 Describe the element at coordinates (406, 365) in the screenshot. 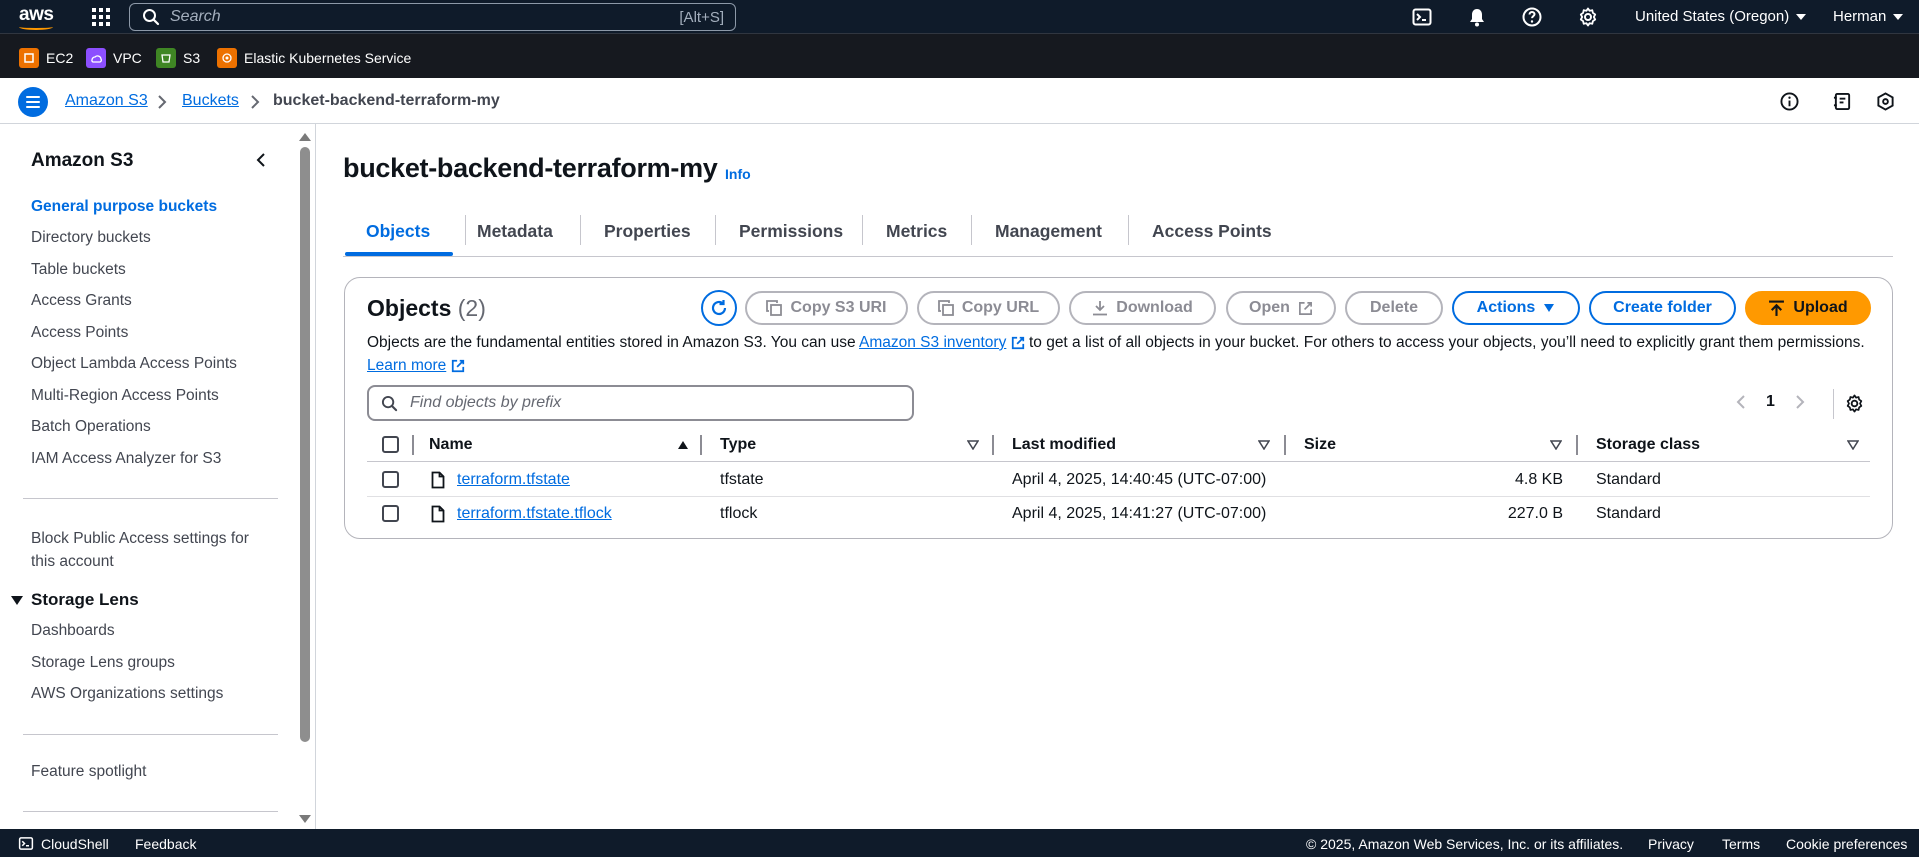

I see `learn-more-link: Learn more` at that location.